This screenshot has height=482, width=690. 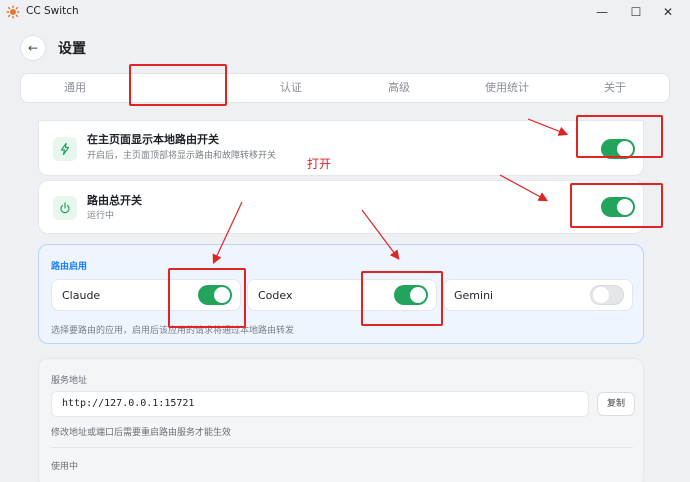 I want to click on back-button: ←, so click(x=33, y=48).